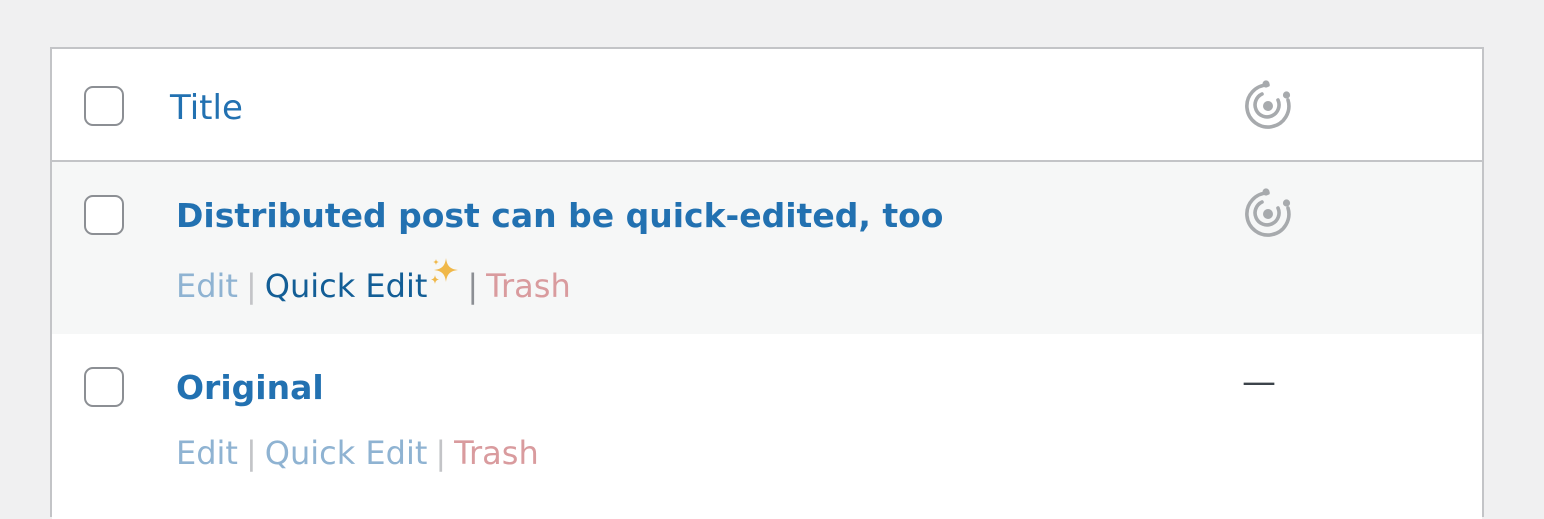  I want to click on post-title-link: Original, so click(250, 388).